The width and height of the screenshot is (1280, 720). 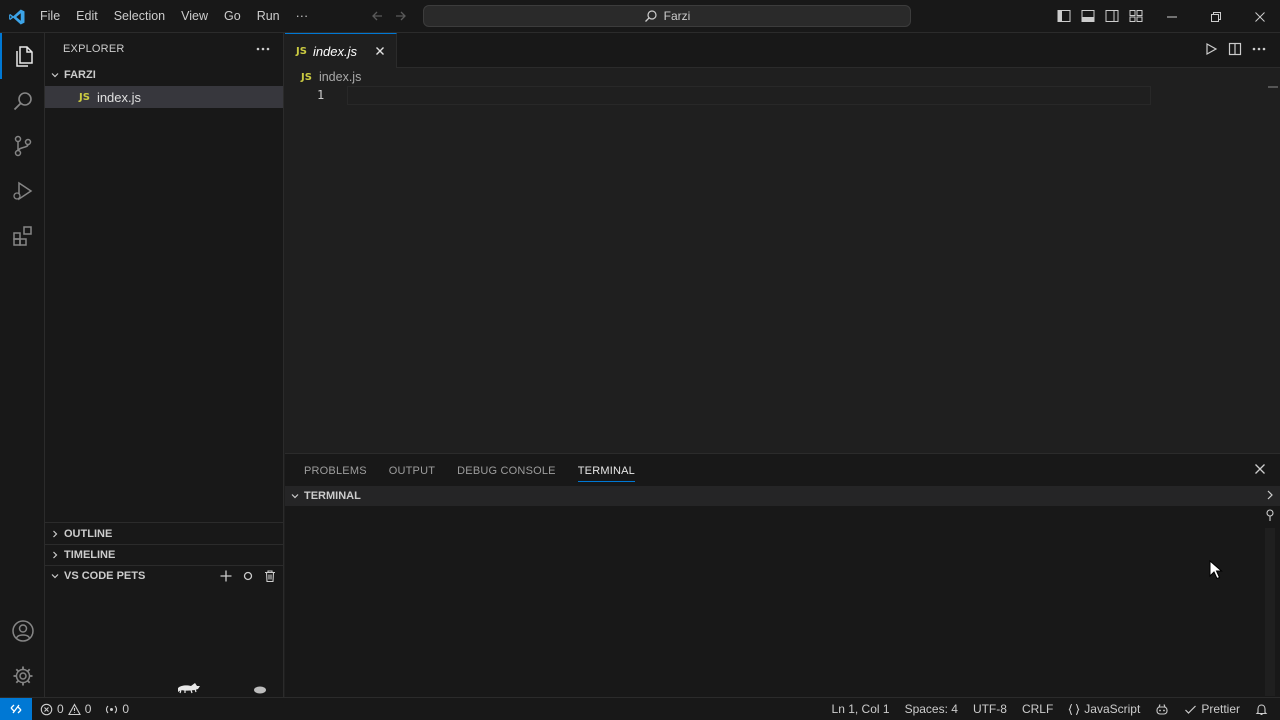 What do you see at coordinates (22, 365) in the screenshot?
I see `activity-bar` at bounding box center [22, 365].